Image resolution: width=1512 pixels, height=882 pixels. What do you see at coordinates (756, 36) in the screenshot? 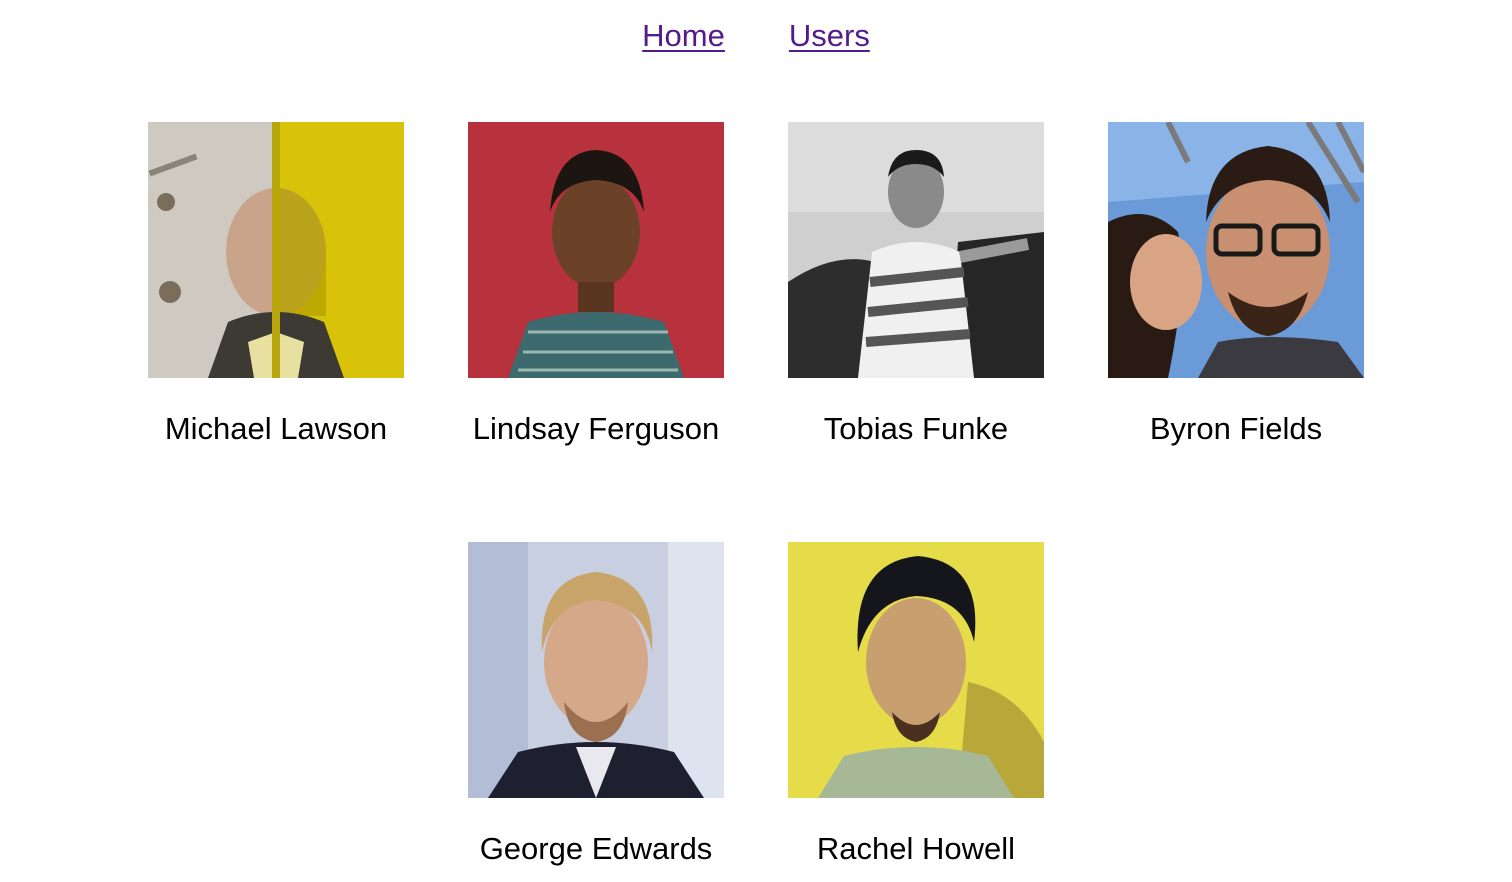
I see `top-nav: Home Users` at bounding box center [756, 36].